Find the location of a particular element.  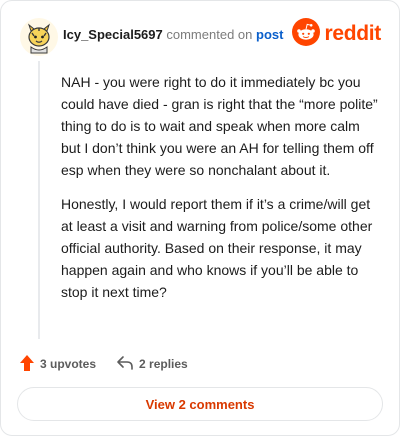

reddit-logo-icon is located at coordinates (306, 34).